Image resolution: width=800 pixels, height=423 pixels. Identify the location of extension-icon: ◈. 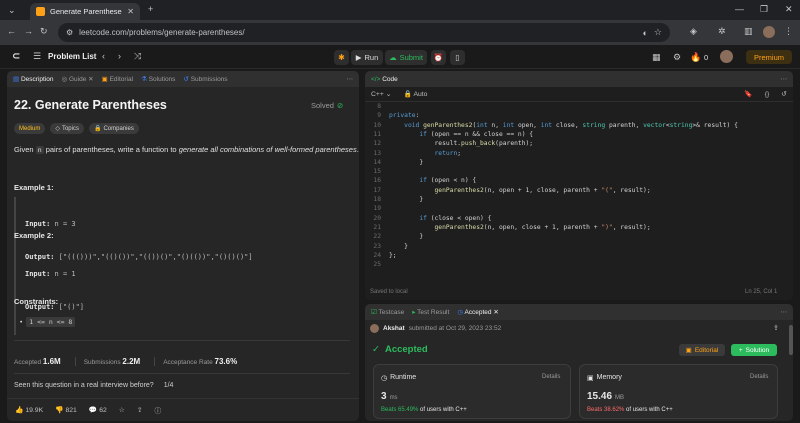
(693, 31).